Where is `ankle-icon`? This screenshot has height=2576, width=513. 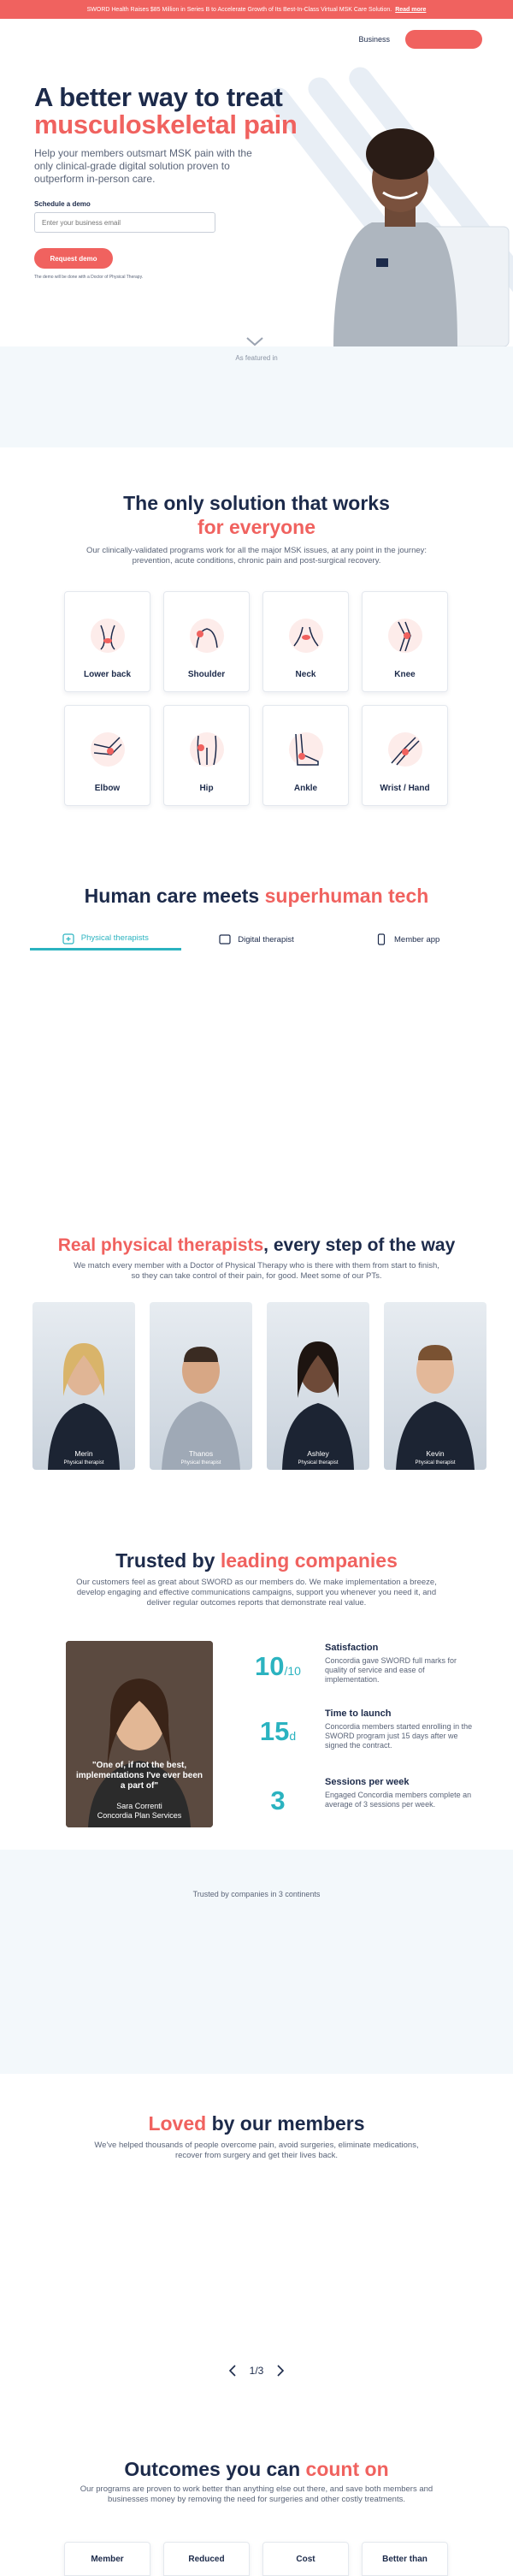 ankle-icon is located at coordinates (305, 749).